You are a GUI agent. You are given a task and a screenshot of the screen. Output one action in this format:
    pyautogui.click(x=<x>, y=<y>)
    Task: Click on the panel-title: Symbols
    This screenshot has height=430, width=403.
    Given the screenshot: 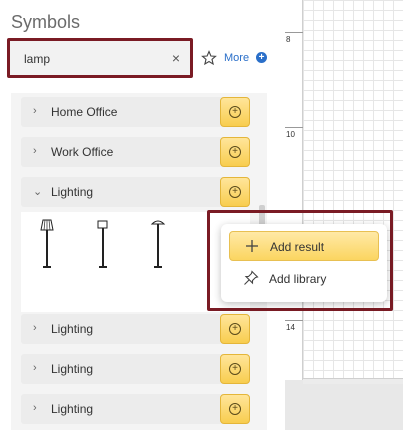 What is the action you would take?
    pyautogui.click(x=46, y=22)
    